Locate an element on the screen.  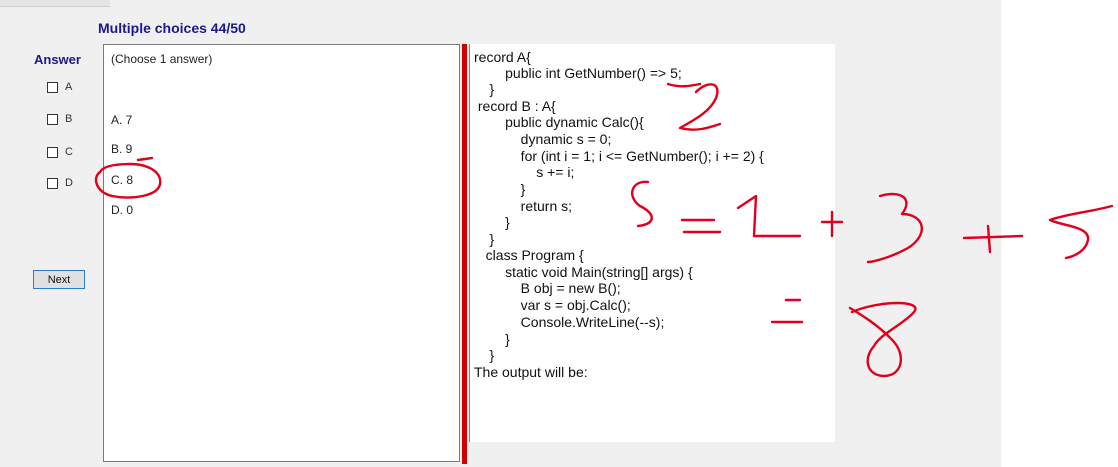
splitter-bar is located at coordinates (464, 254).